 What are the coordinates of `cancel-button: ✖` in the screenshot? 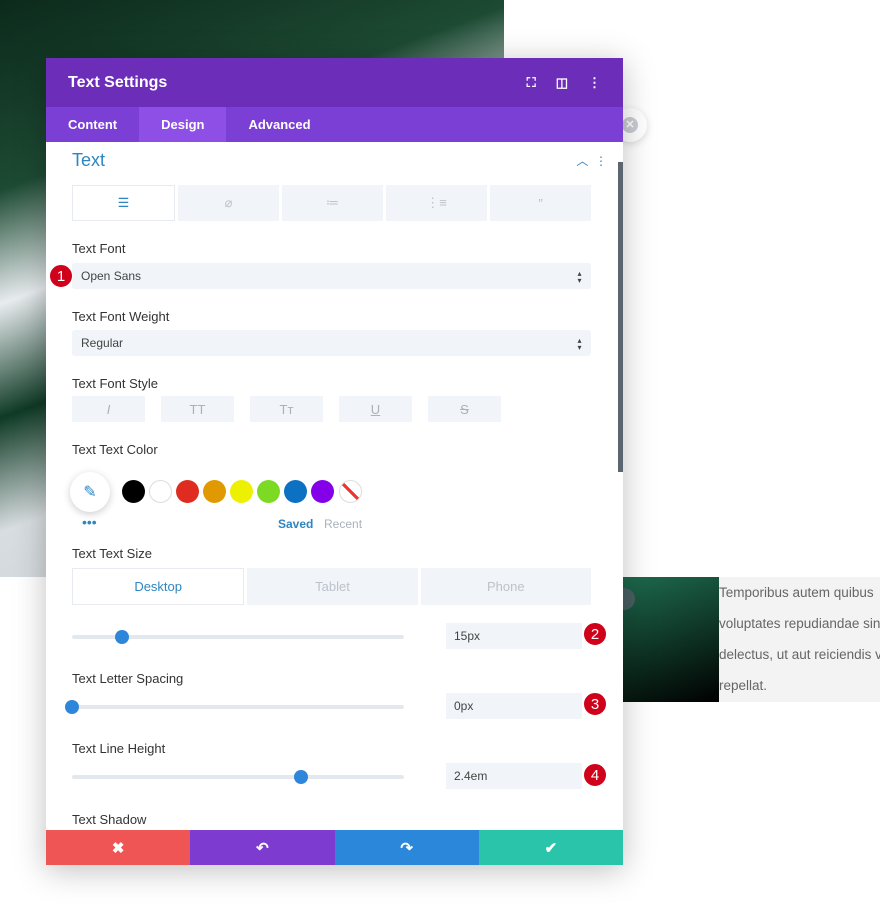 It's located at (118, 847).